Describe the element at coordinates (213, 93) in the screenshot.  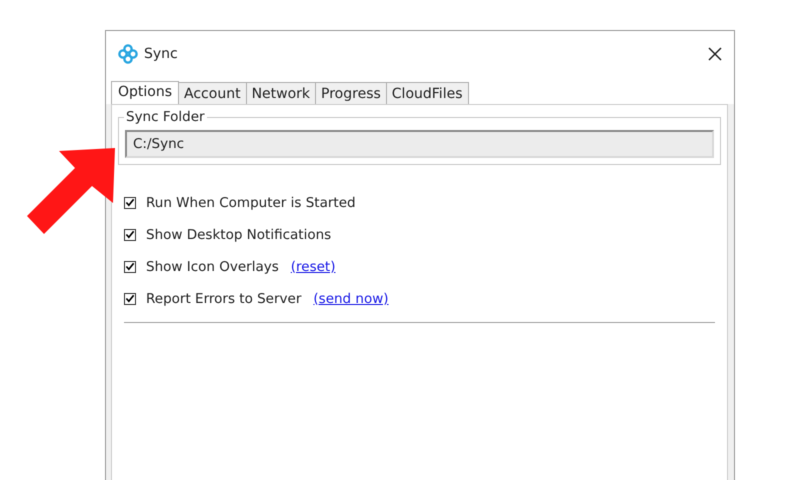
I see `tab: Account` at that location.